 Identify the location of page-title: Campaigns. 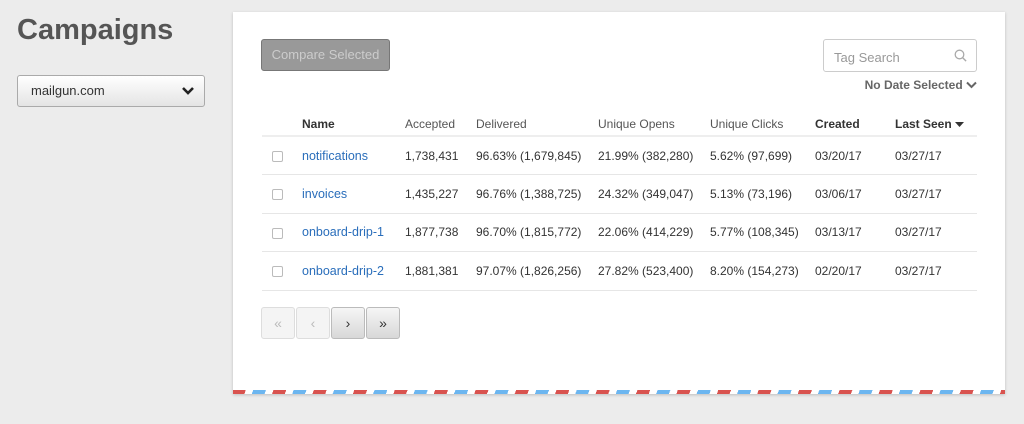
(95, 30).